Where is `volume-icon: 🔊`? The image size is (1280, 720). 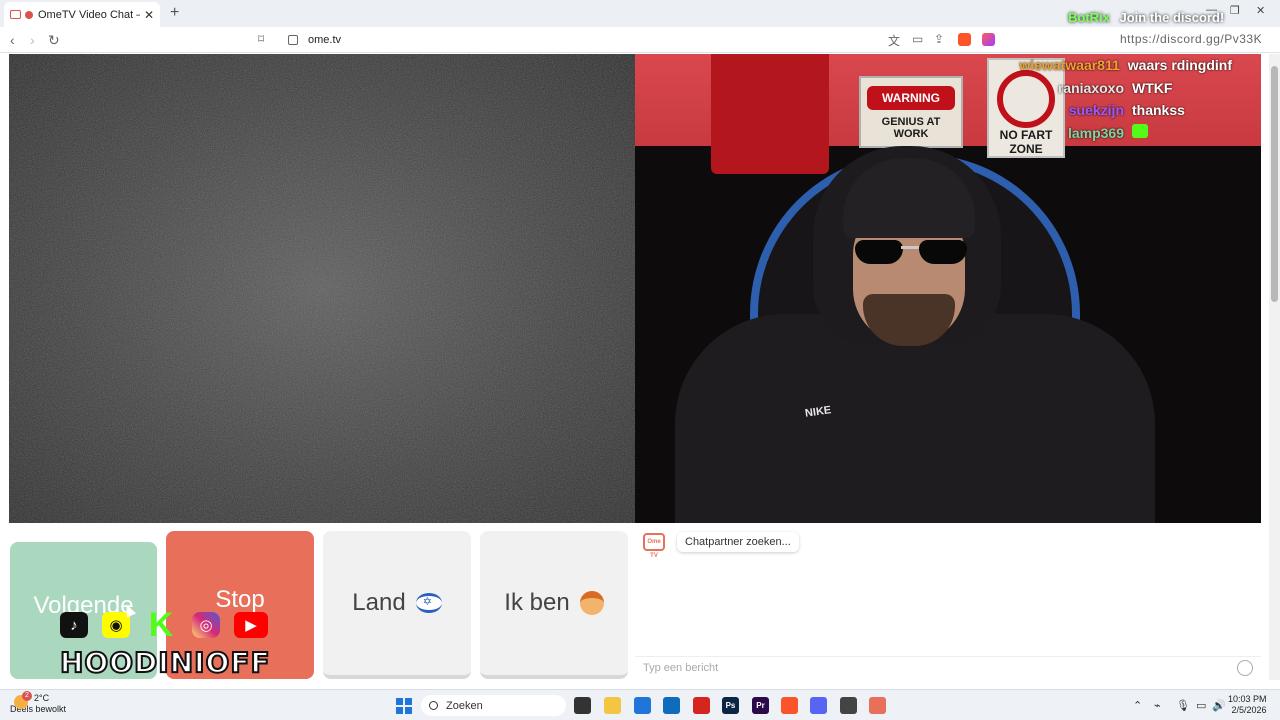
volume-icon: 🔊 is located at coordinates (1219, 705).